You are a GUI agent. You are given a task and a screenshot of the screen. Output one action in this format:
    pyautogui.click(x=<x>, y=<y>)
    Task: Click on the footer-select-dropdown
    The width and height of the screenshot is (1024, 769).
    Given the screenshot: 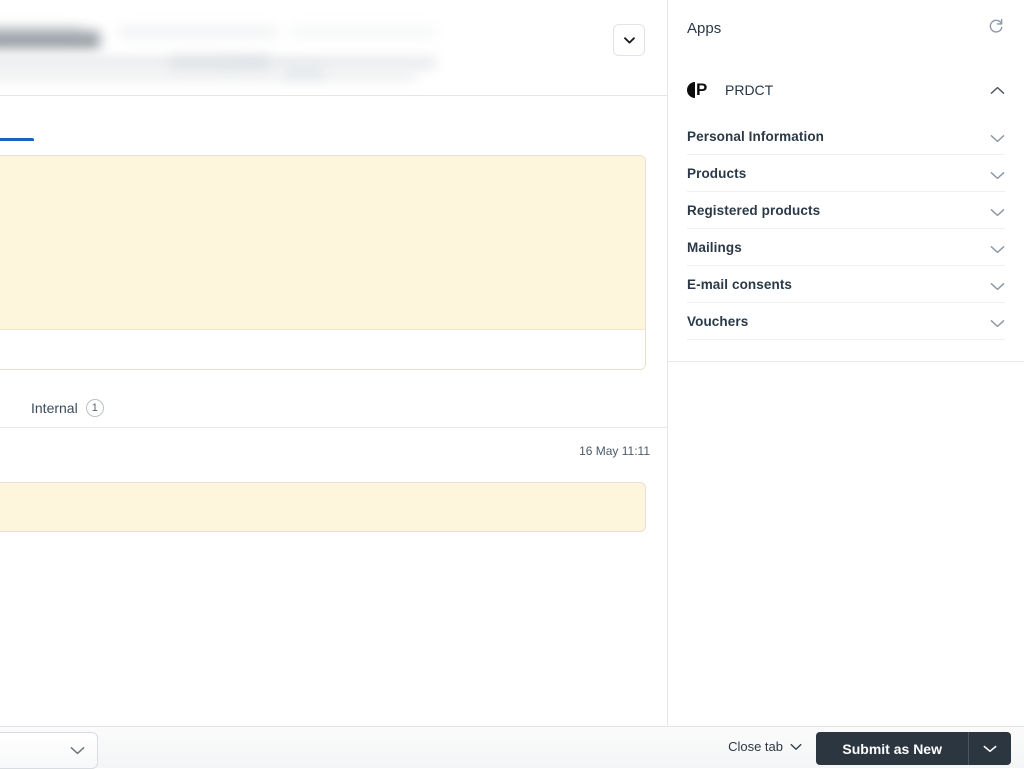 What is the action you would take?
    pyautogui.click(x=49, y=750)
    